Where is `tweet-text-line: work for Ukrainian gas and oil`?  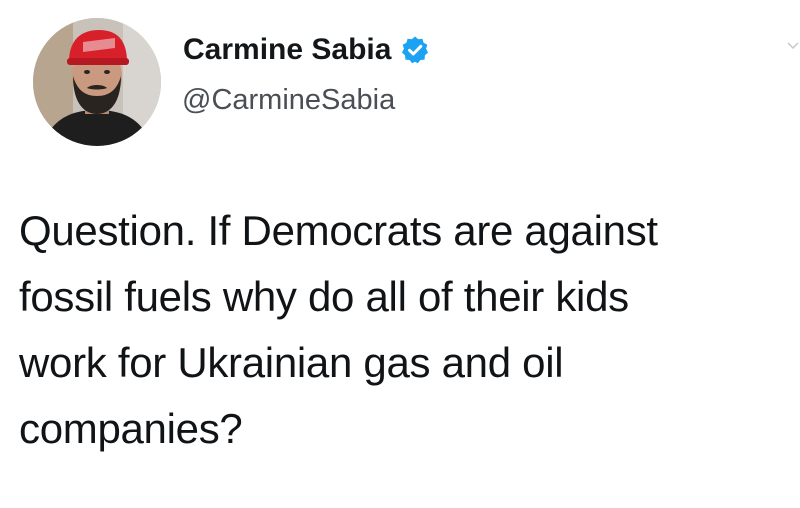
tweet-text-line: work for Ukrainian gas and oil is located at coordinates (291, 362).